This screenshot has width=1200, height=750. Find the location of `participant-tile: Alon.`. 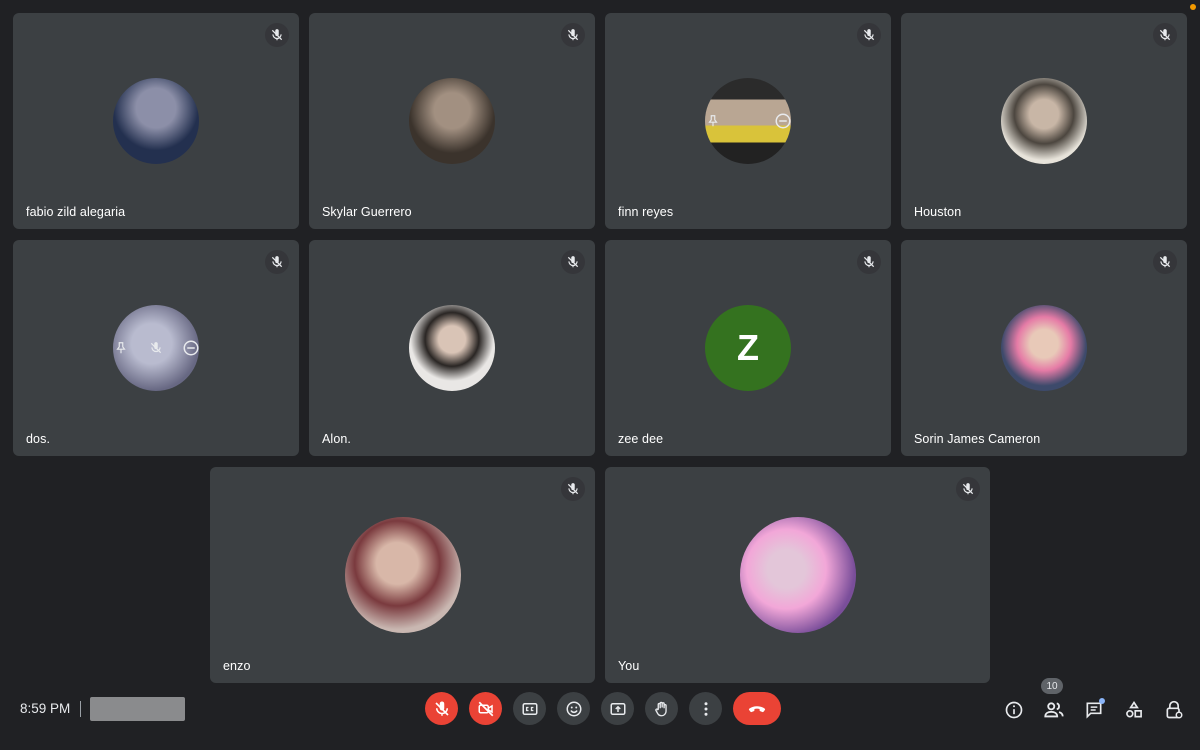

participant-tile: Alon. is located at coordinates (452, 348).